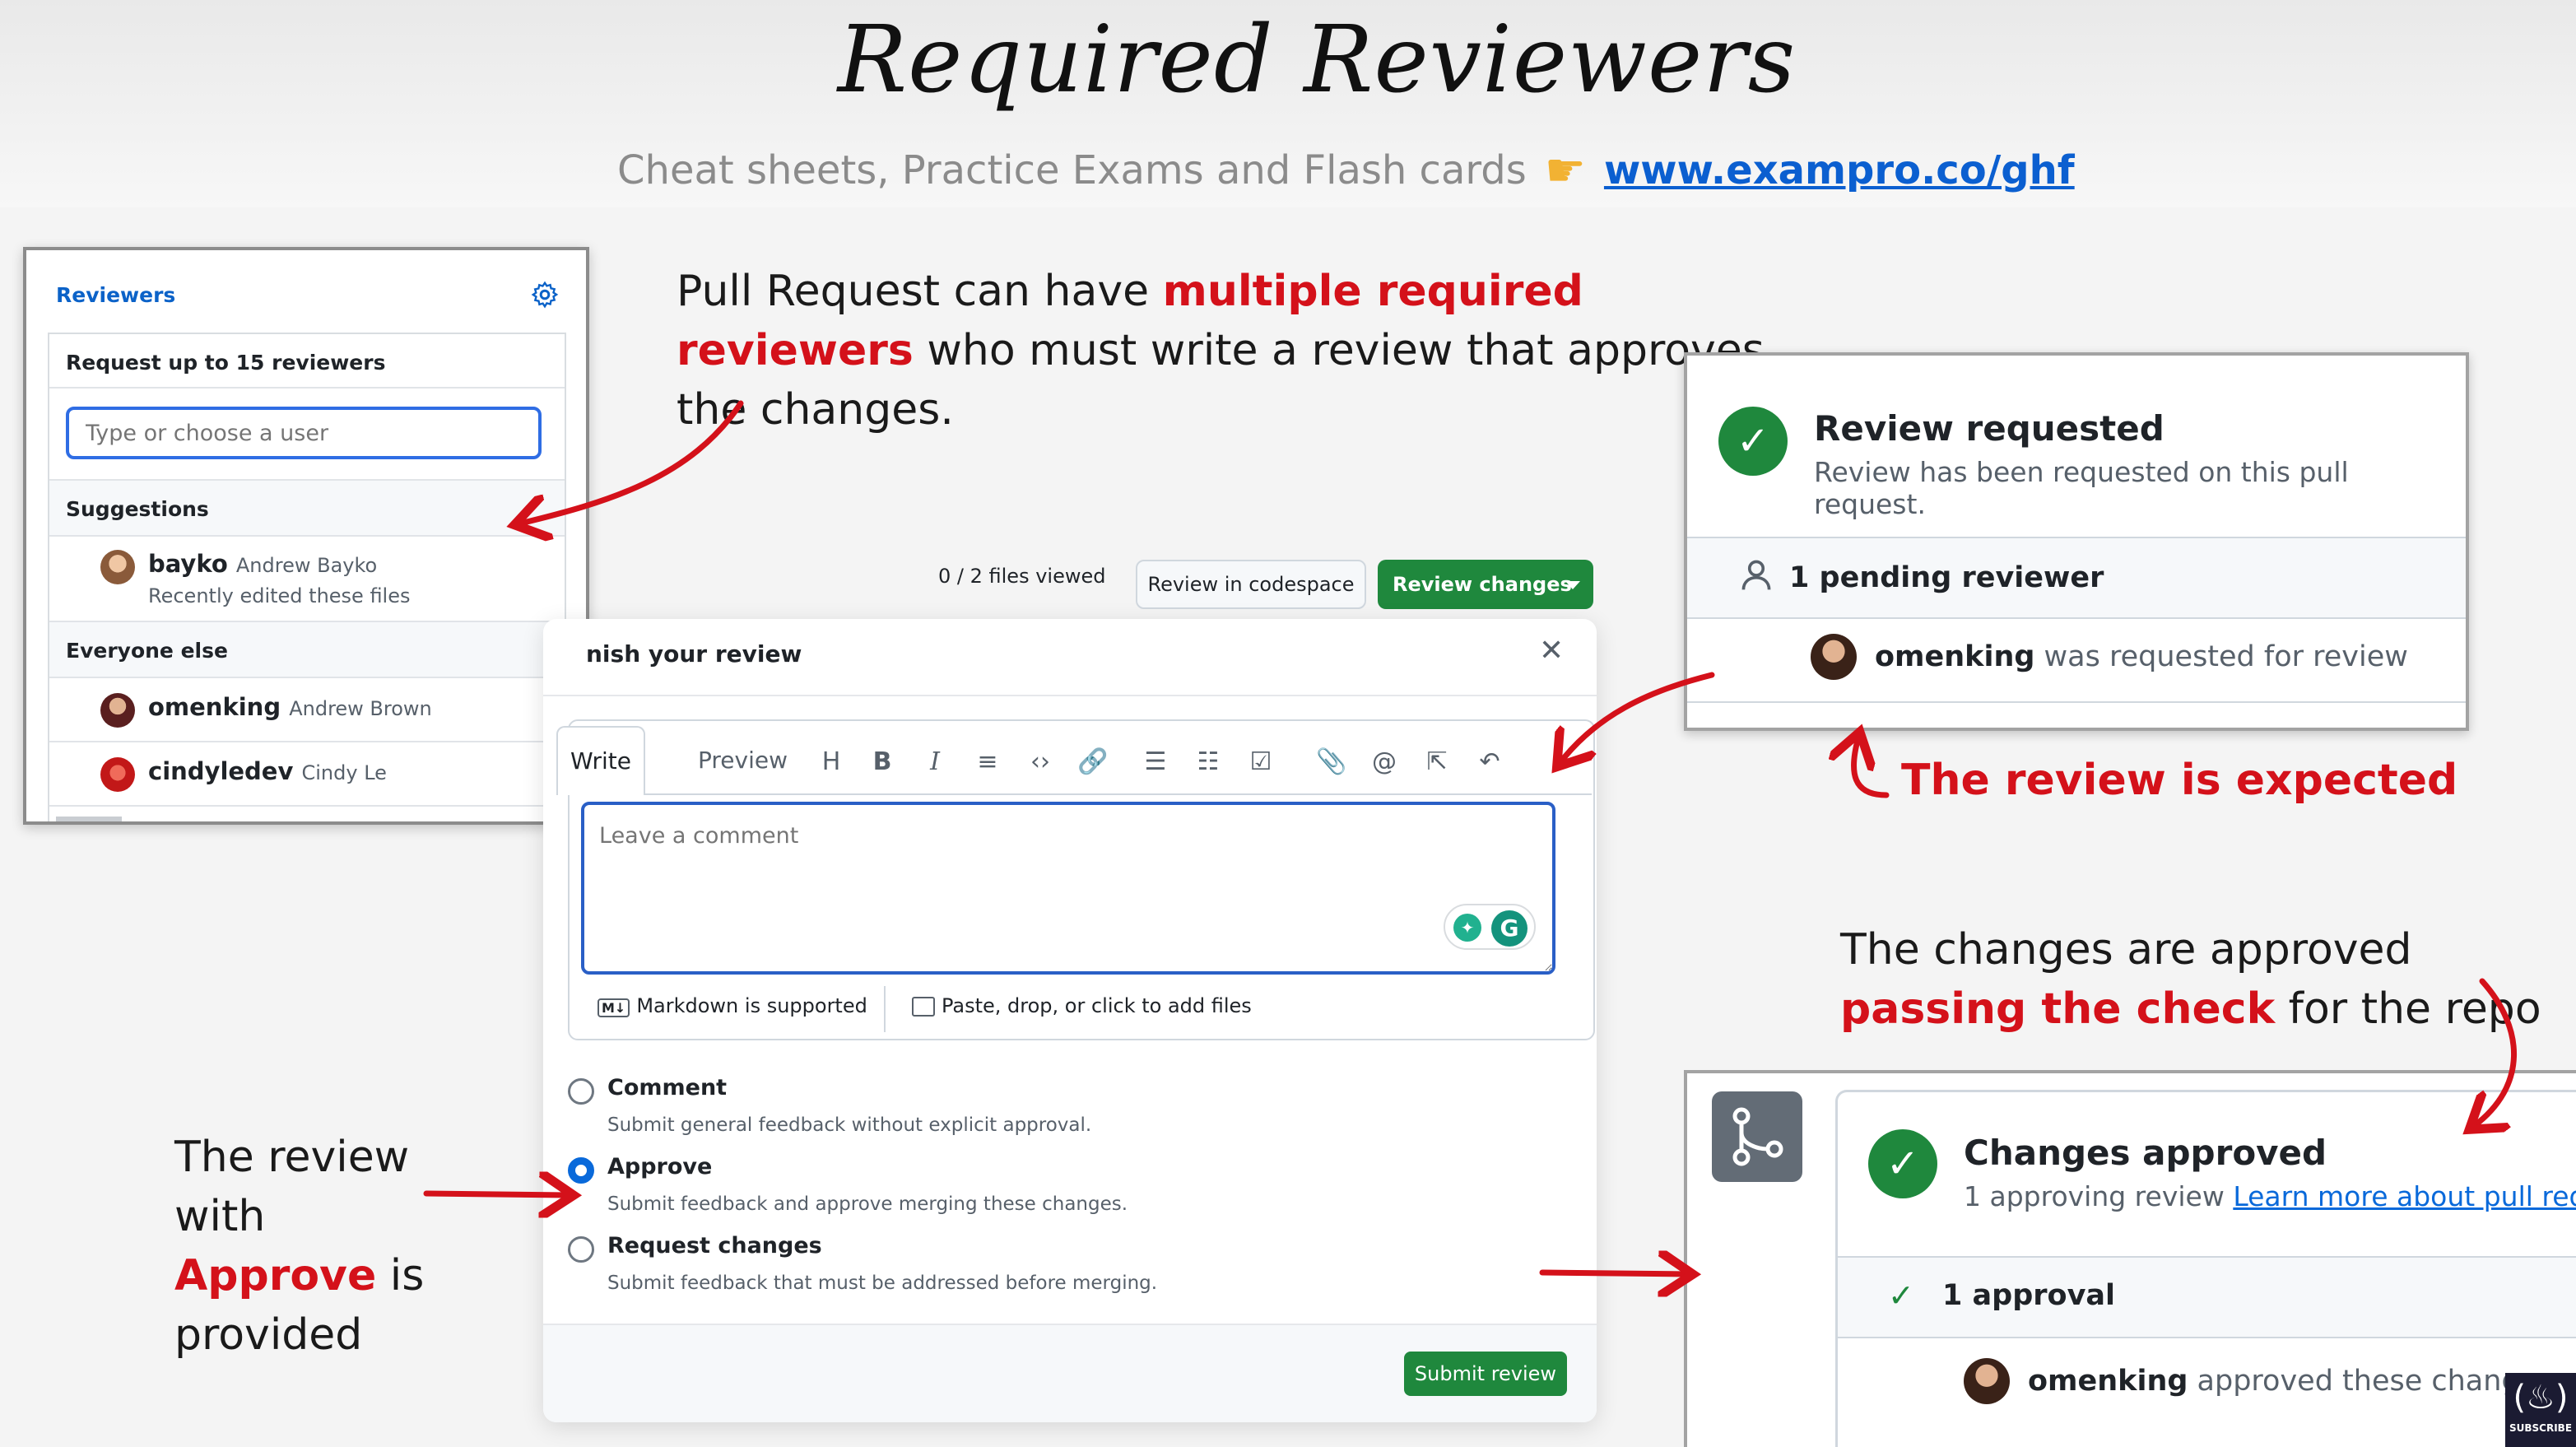 This screenshot has width=2576, height=1447. I want to click on markdown-supported: M↓ Markdown is supported, so click(732, 1005).